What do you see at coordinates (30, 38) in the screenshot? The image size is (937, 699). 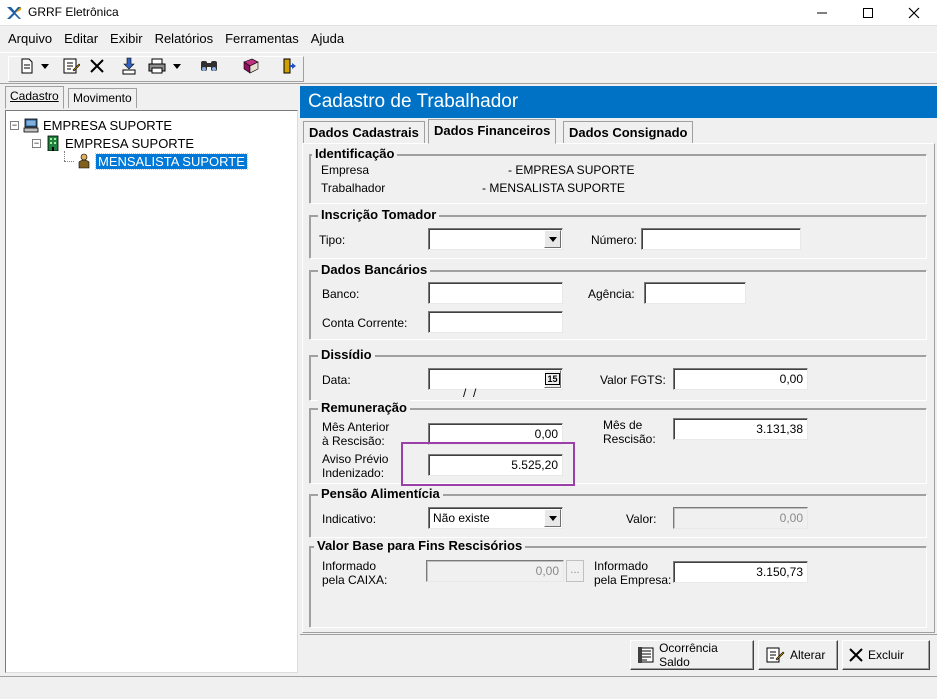 I see `menu-arquivo: Arquivo` at bounding box center [30, 38].